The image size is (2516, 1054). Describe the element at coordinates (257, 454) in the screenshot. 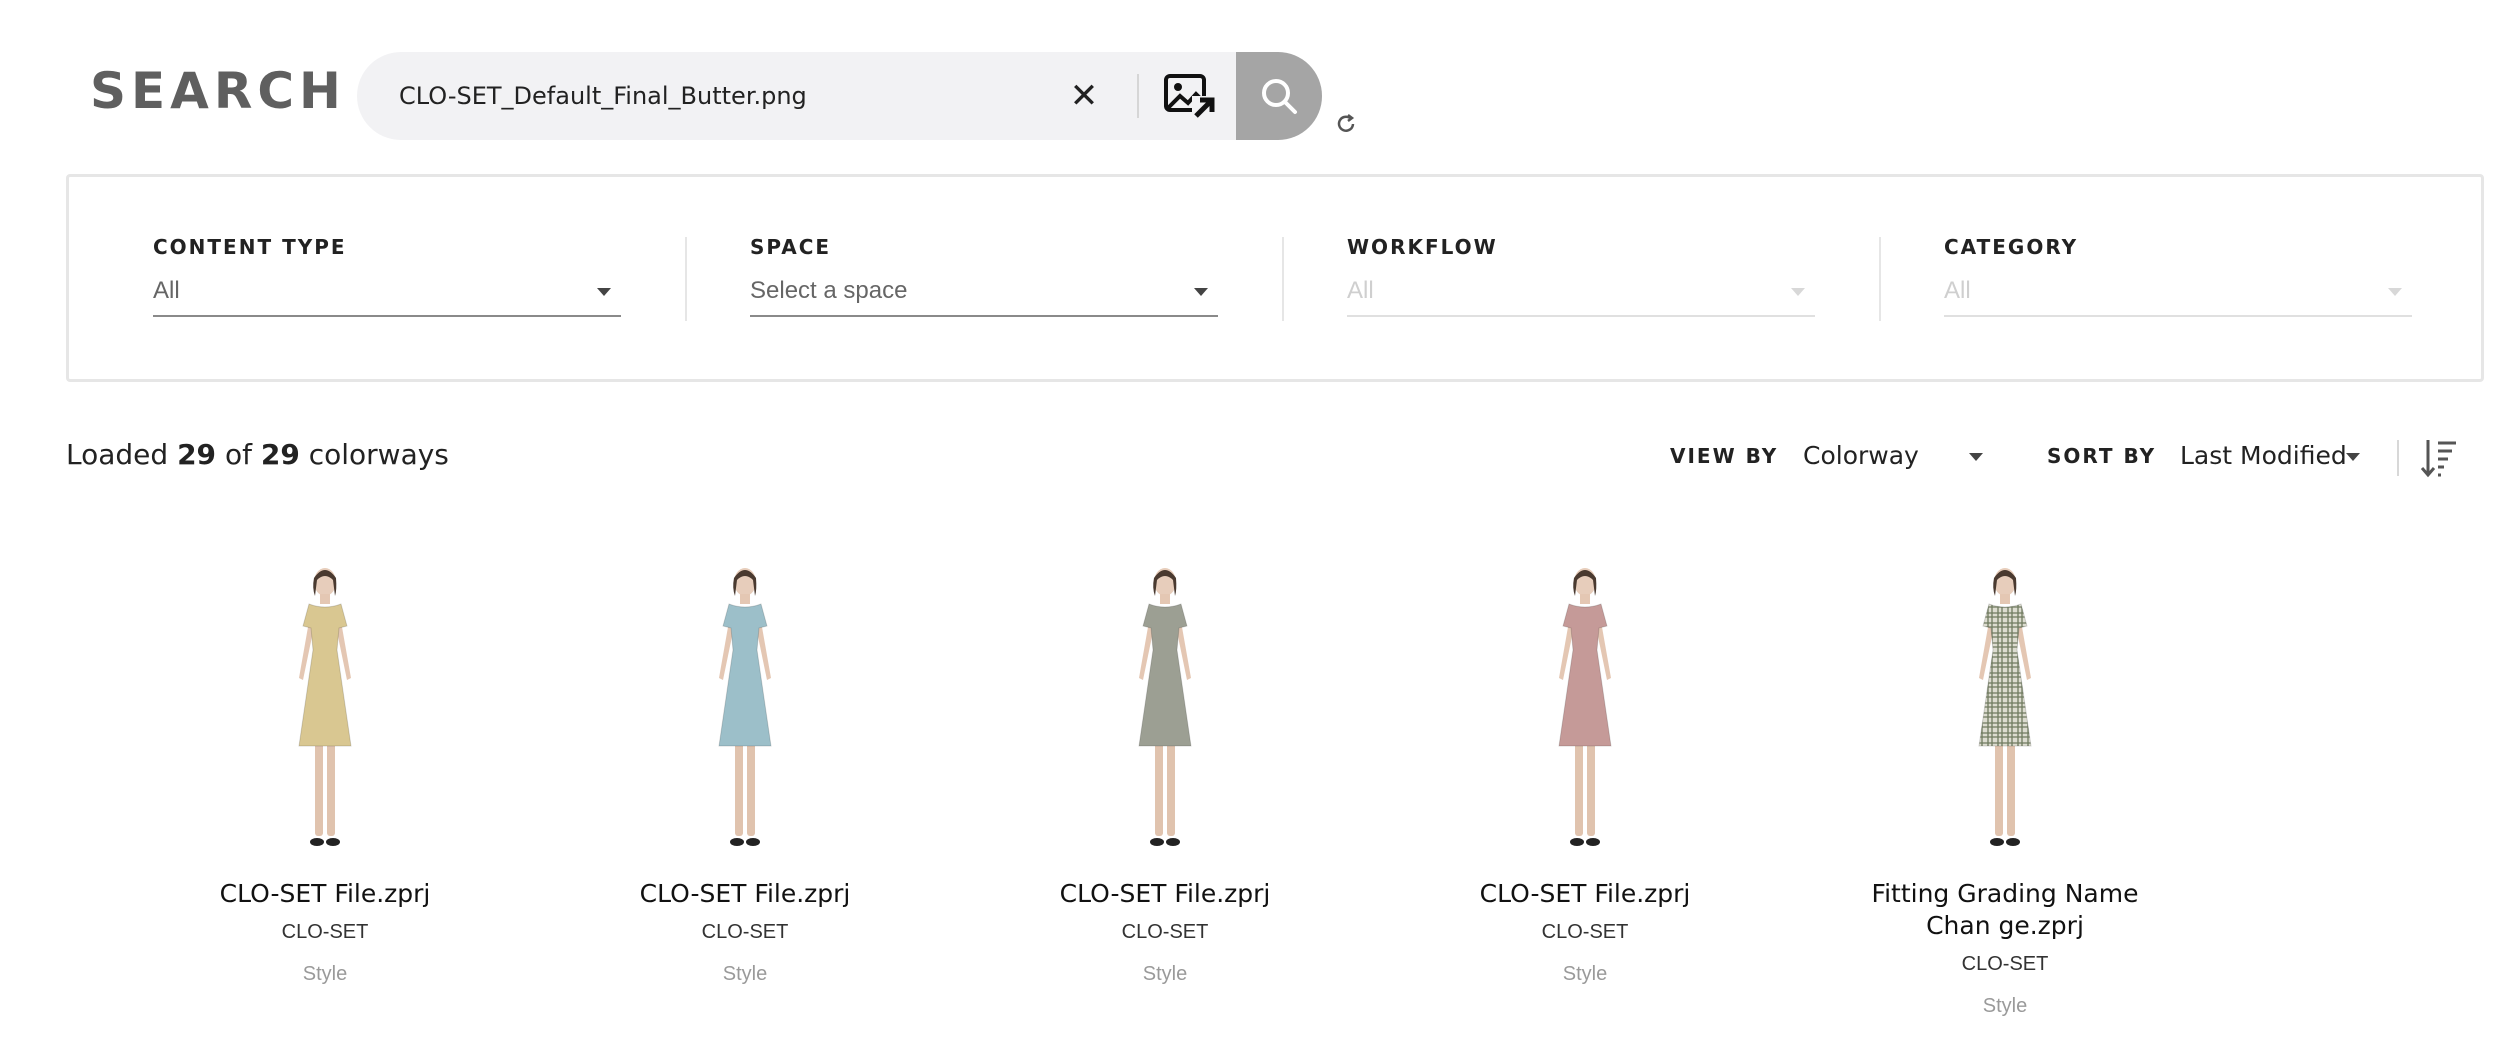

I see `results-count: Loaded 29 of 29 colorways` at that location.